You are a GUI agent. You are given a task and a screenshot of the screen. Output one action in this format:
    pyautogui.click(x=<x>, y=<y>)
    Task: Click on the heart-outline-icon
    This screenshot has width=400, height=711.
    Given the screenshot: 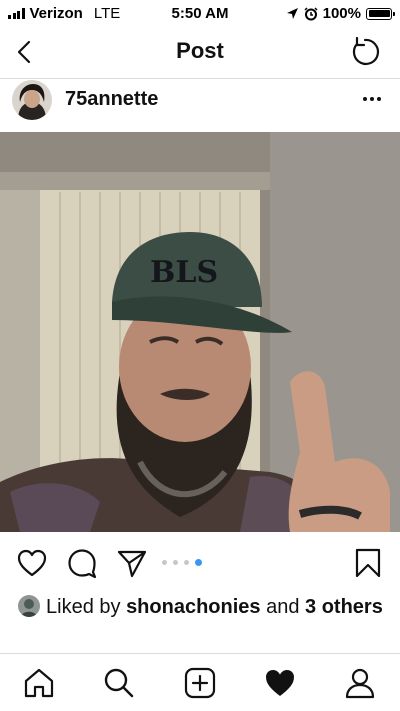 What is the action you would take?
    pyautogui.click(x=32, y=563)
    